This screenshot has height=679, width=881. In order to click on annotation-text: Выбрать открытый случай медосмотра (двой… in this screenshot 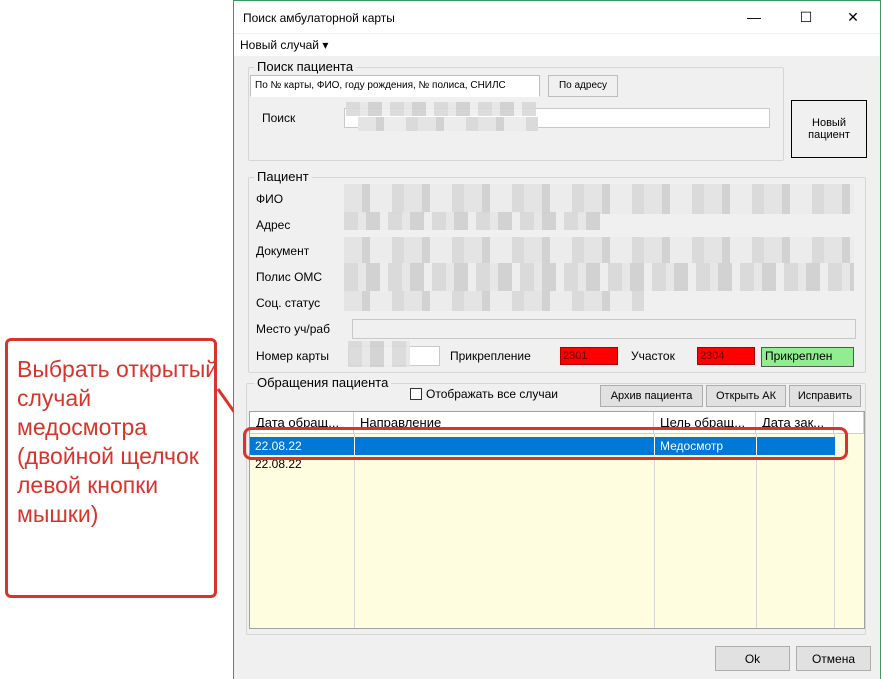, I will do `click(118, 441)`.